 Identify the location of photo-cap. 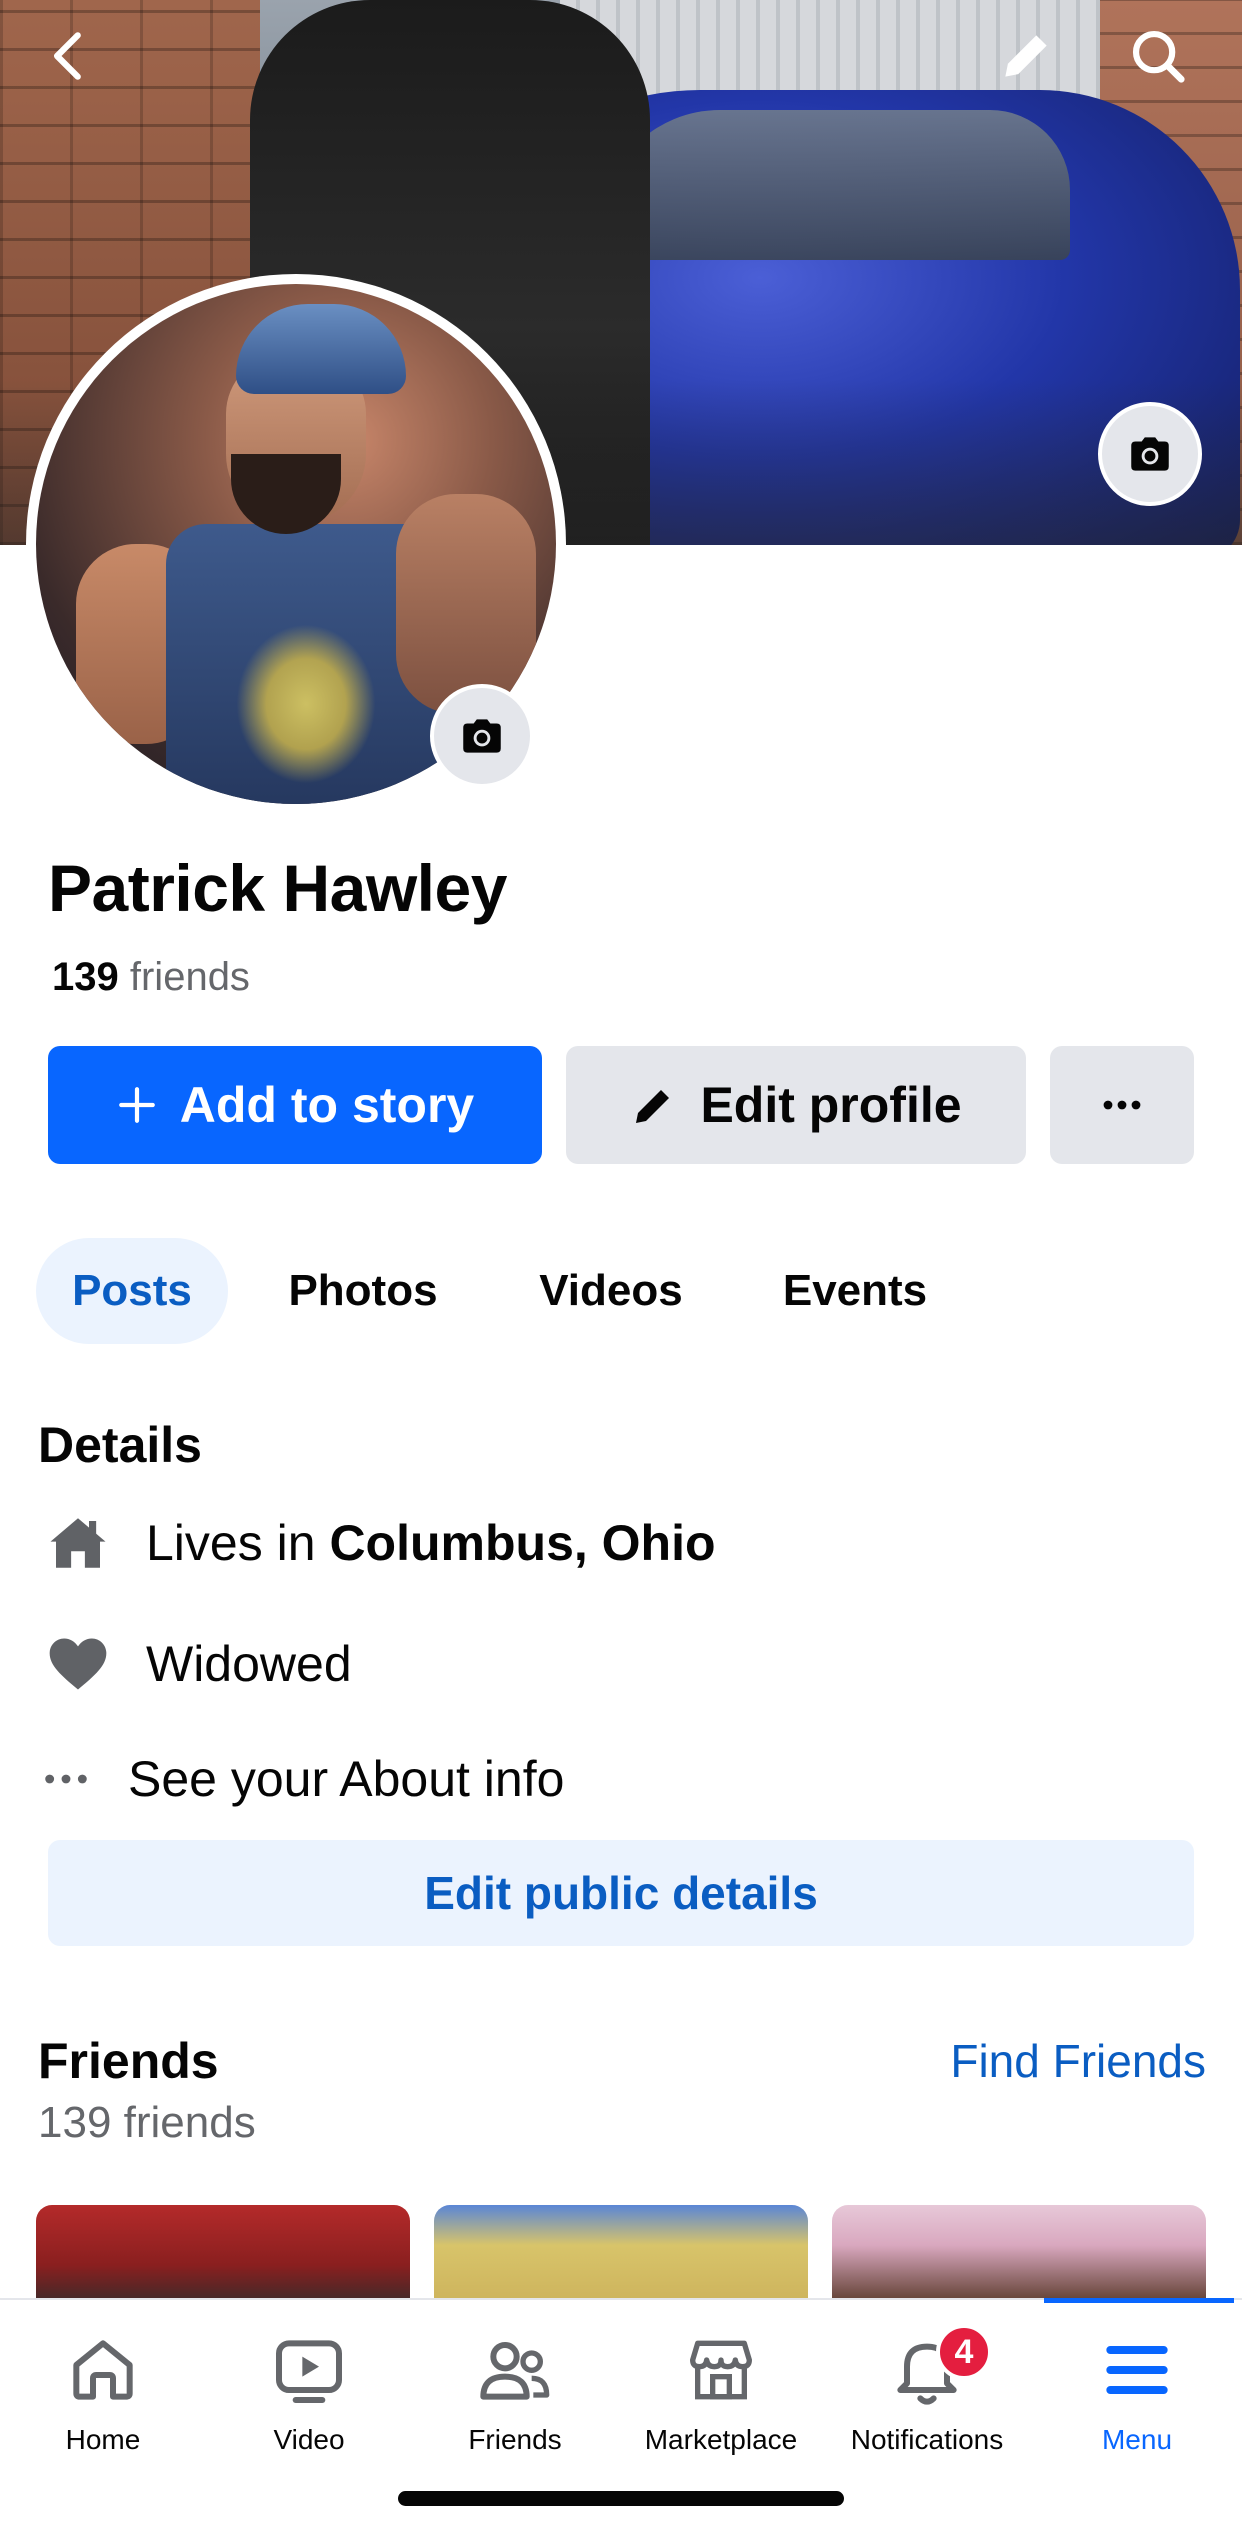
(321, 349).